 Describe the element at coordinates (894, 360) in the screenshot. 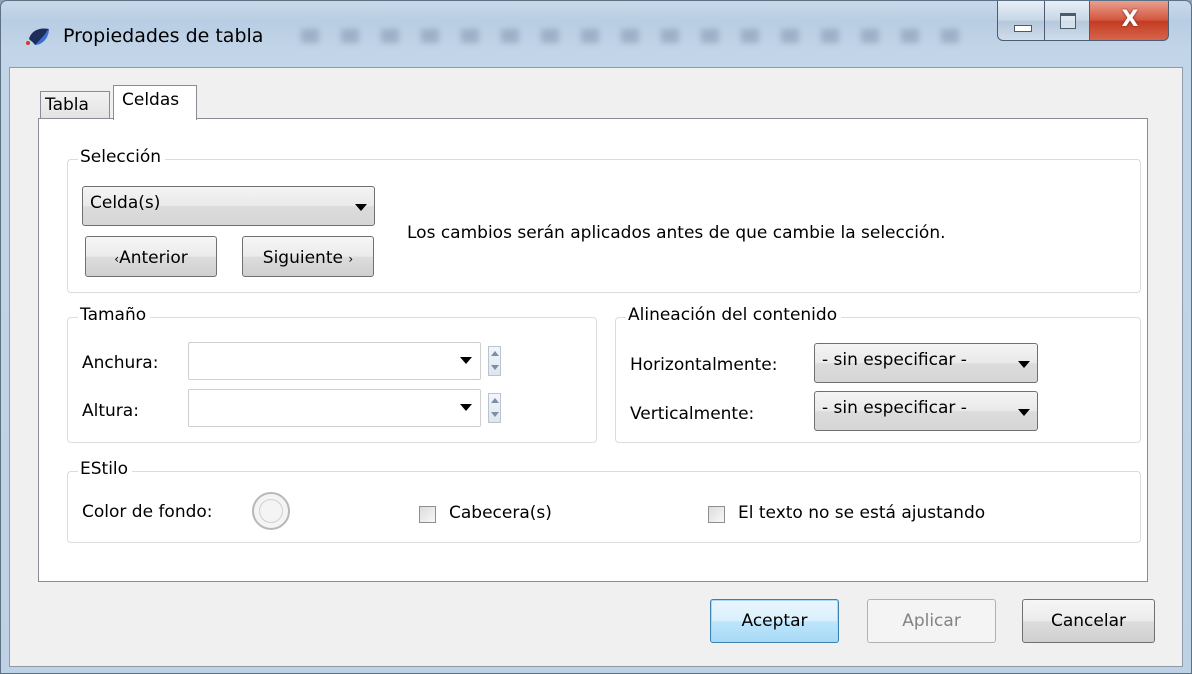

I see `horizontal-align-value: - sin especificar -` at that location.